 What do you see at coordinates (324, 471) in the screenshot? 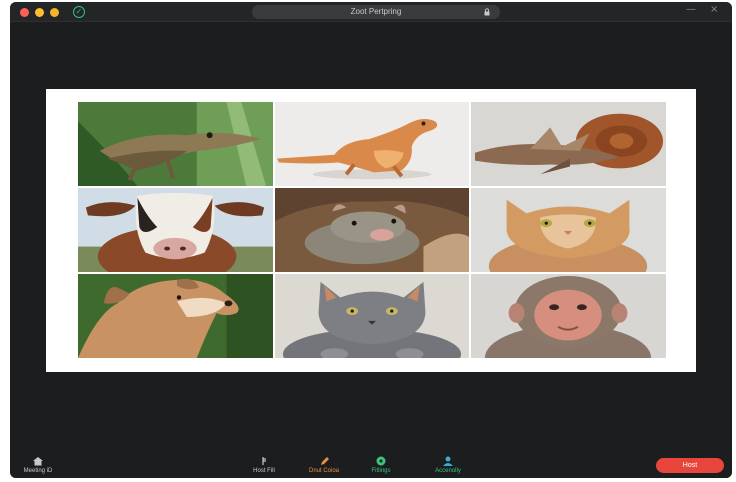
I see `dnut-coioa-label: Dnut Coioa` at bounding box center [324, 471].